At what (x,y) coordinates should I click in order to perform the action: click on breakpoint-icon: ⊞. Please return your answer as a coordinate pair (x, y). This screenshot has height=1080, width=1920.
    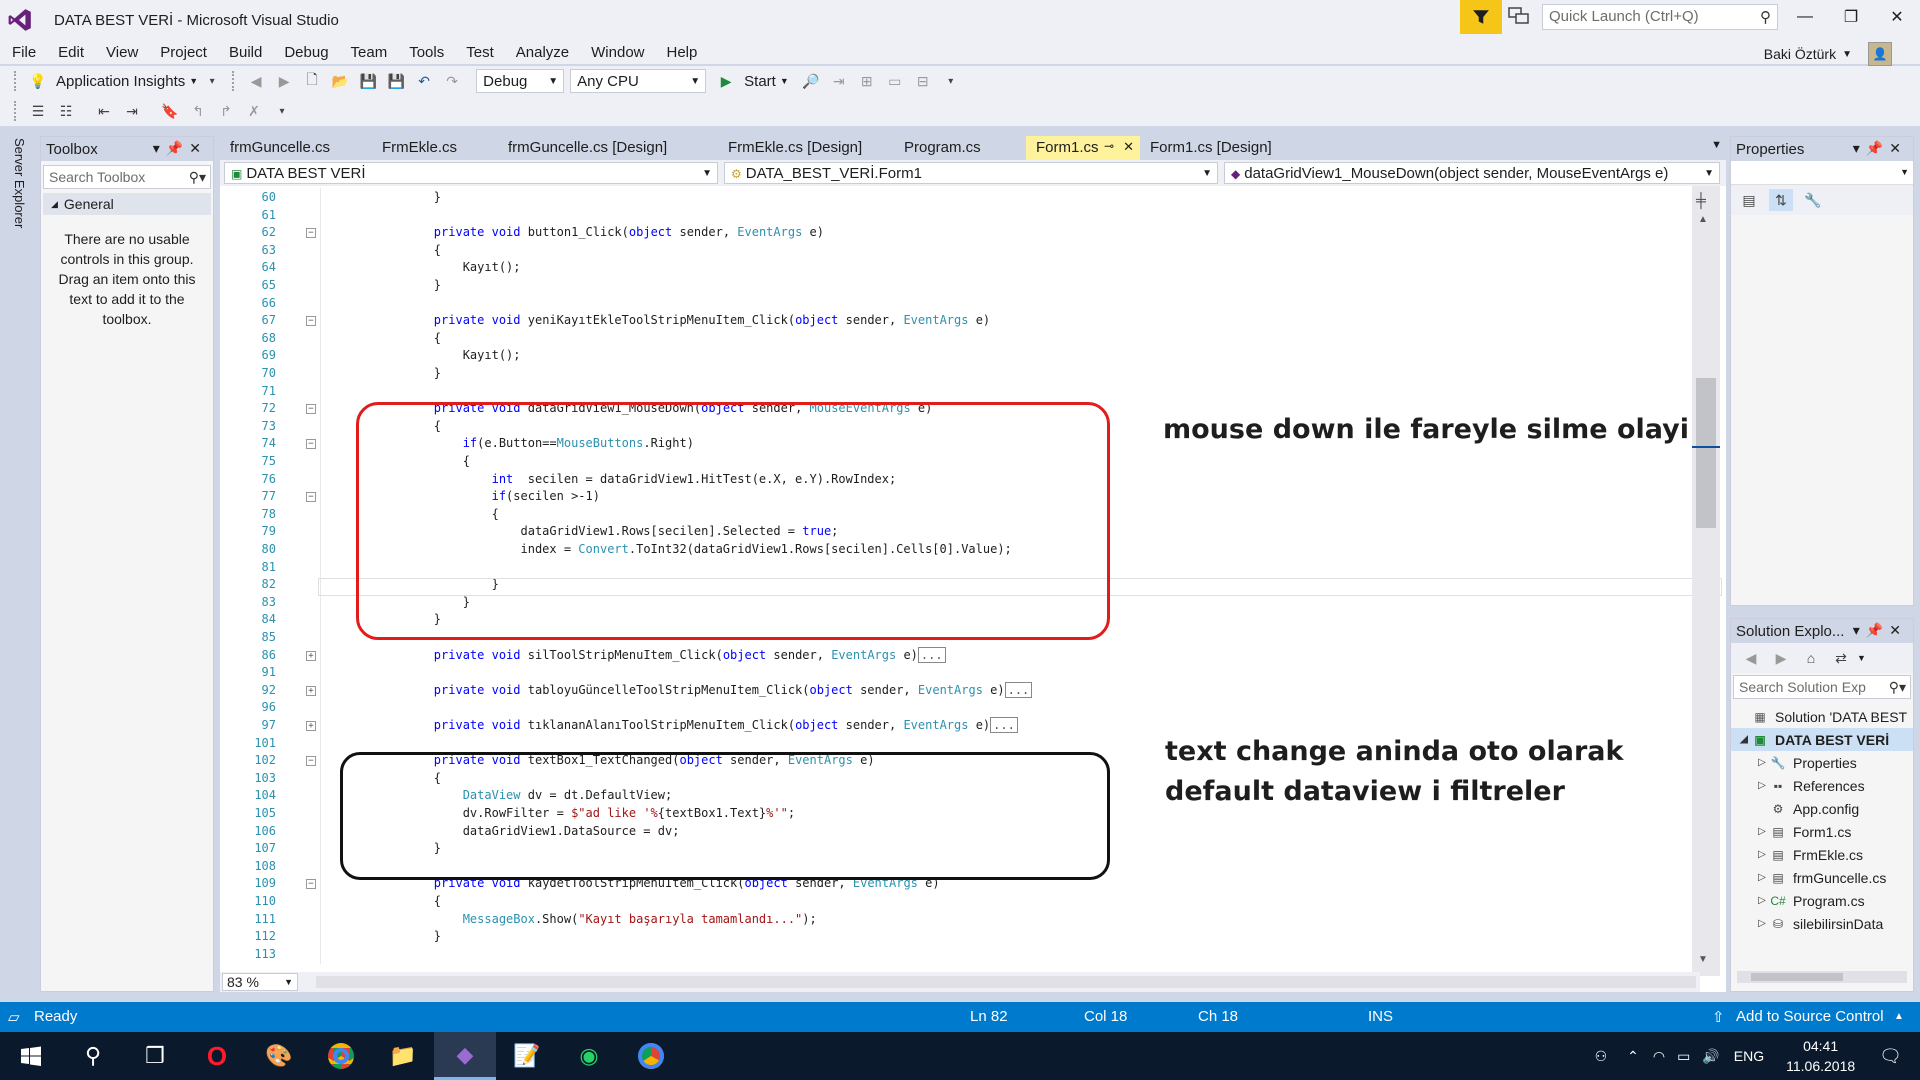
    Looking at the image, I should click on (867, 81).